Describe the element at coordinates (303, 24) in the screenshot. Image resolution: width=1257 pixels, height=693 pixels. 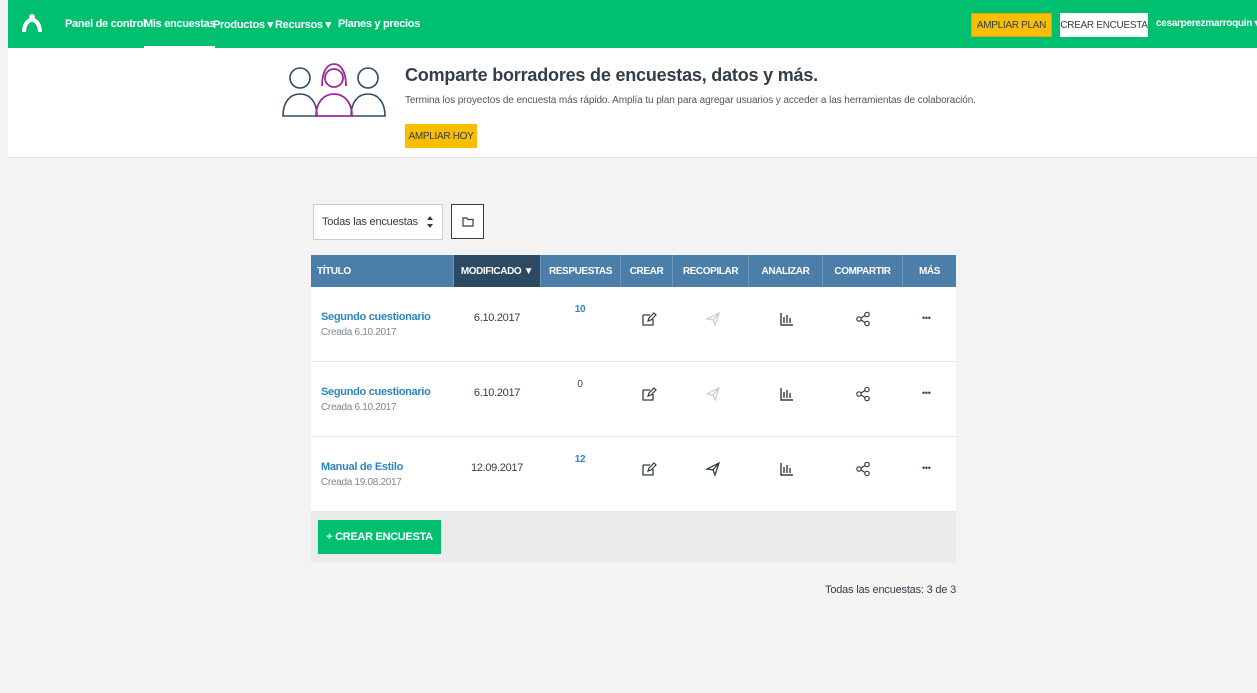
I see `nav-resources: Recursos ▾` at that location.